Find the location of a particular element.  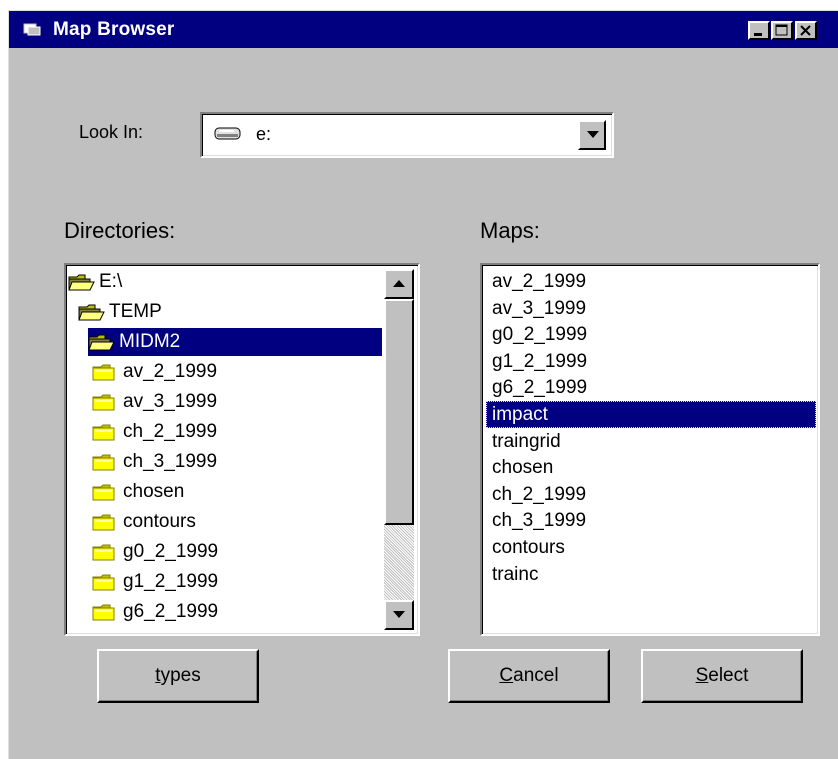

minimize-icon is located at coordinates (758, 34).